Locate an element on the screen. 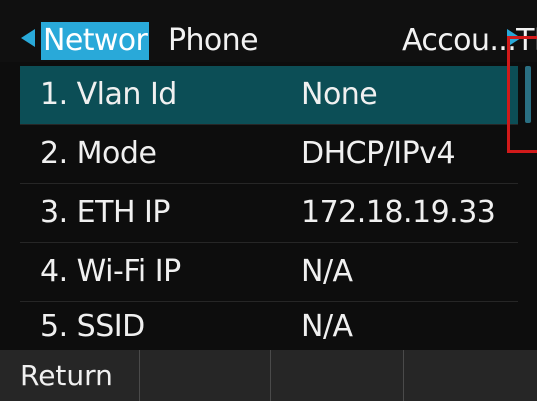  list-item-mode: 2. Mode DHCP/IPv4 is located at coordinates (269, 154).